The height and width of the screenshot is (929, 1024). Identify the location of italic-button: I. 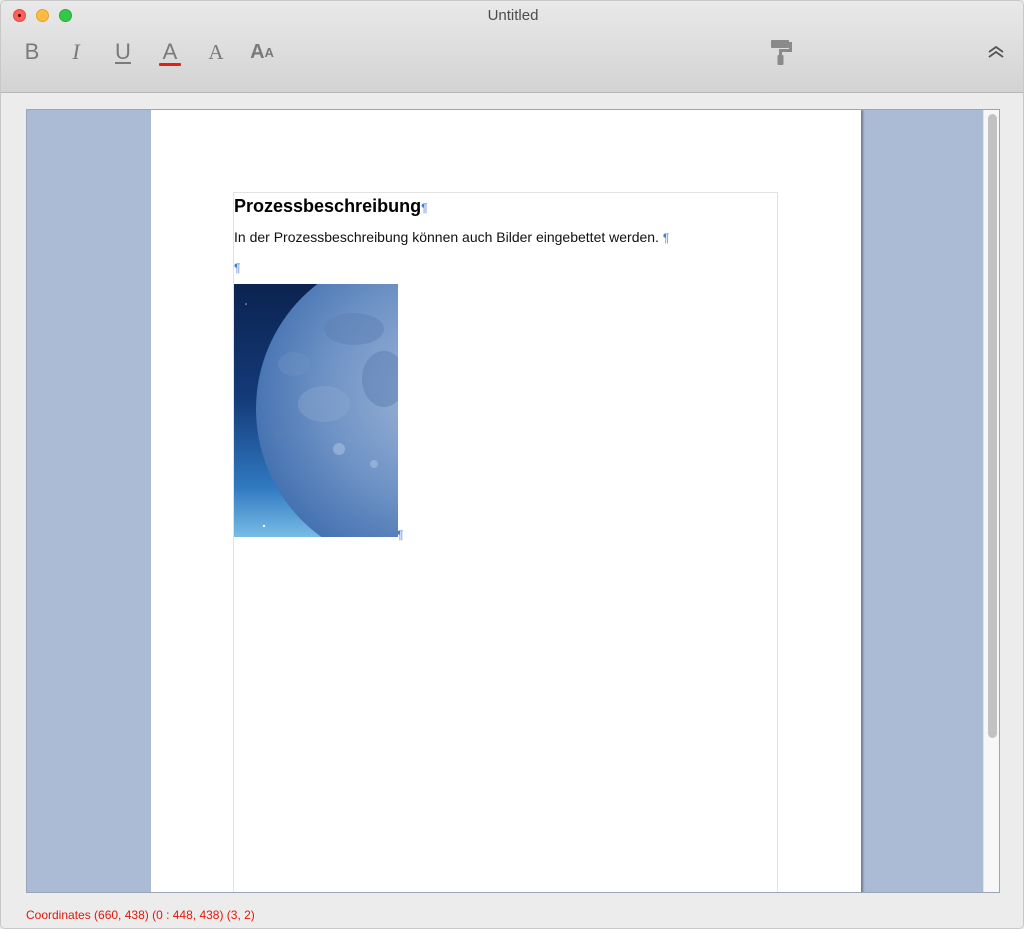
(76, 52).